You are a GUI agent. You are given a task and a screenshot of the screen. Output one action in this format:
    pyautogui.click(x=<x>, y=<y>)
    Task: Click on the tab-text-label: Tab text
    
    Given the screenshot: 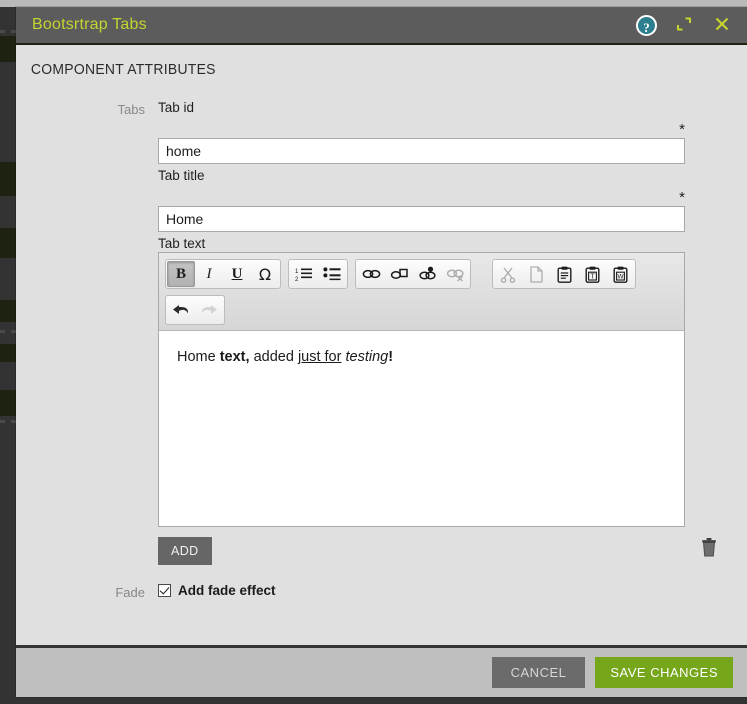 What is the action you would take?
    pyautogui.click(x=182, y=243)
    